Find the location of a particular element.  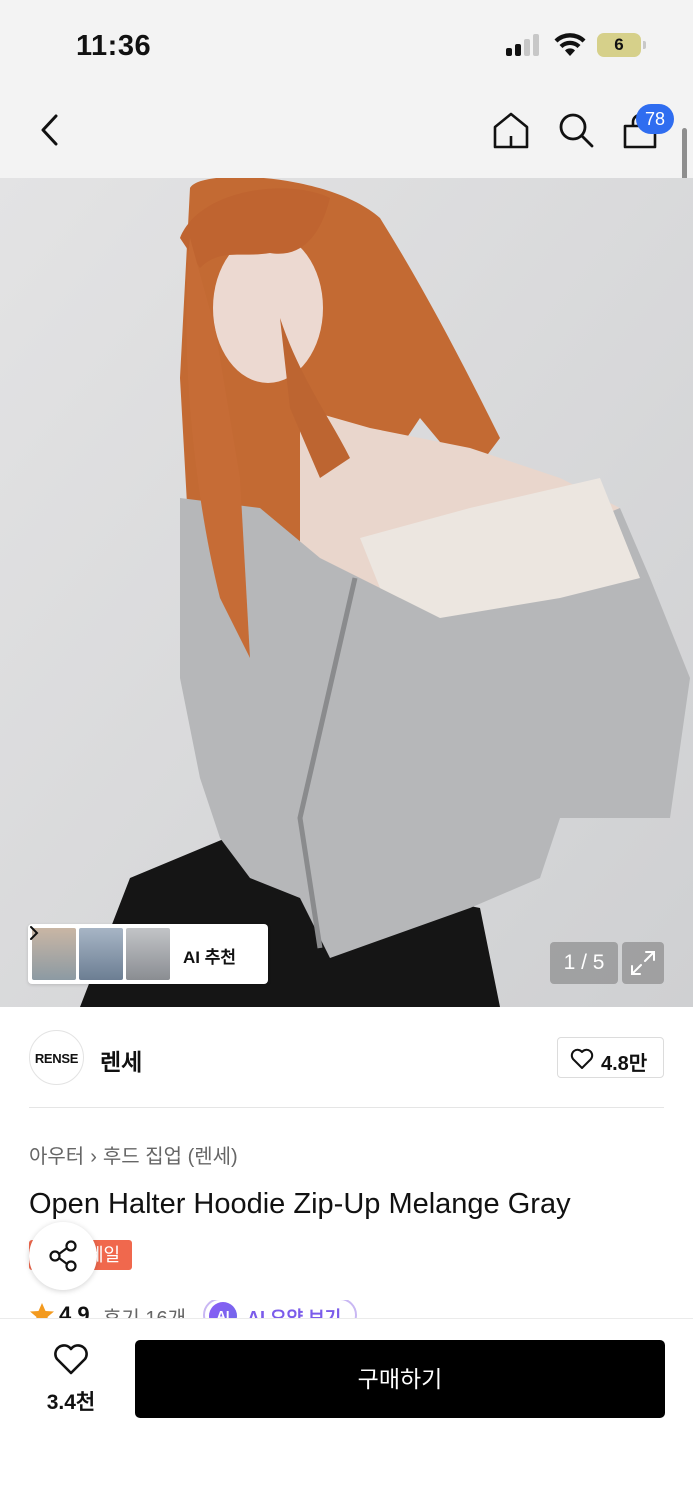

product-title: Open Halter Hoodie Zip-Up Melange Gray is located at coordinates (300, 1204).